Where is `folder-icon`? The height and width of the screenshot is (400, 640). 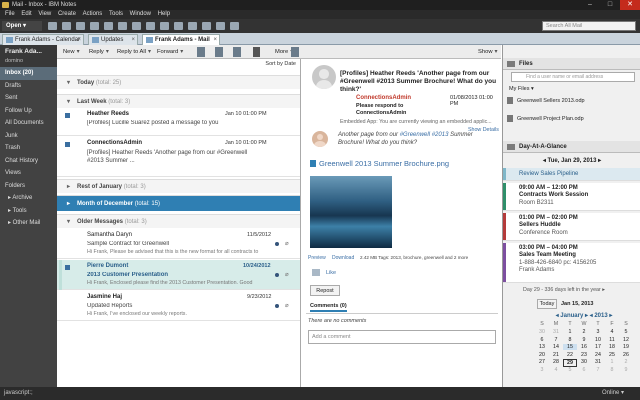 folder-icon is located at coordinates (219, 52).